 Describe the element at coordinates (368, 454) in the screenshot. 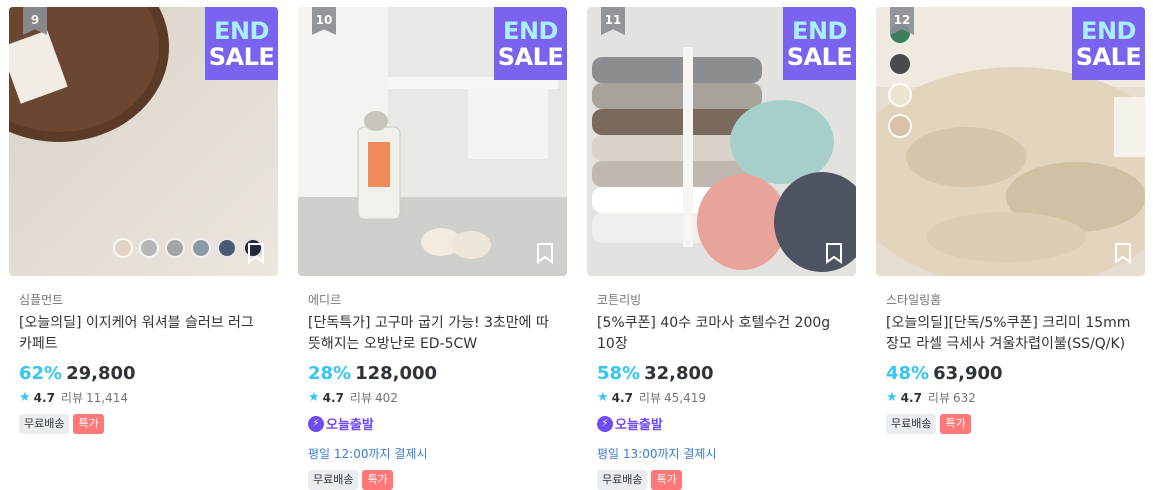

I see `order-deadline: 평일 12:00까지 결제시` at that location.